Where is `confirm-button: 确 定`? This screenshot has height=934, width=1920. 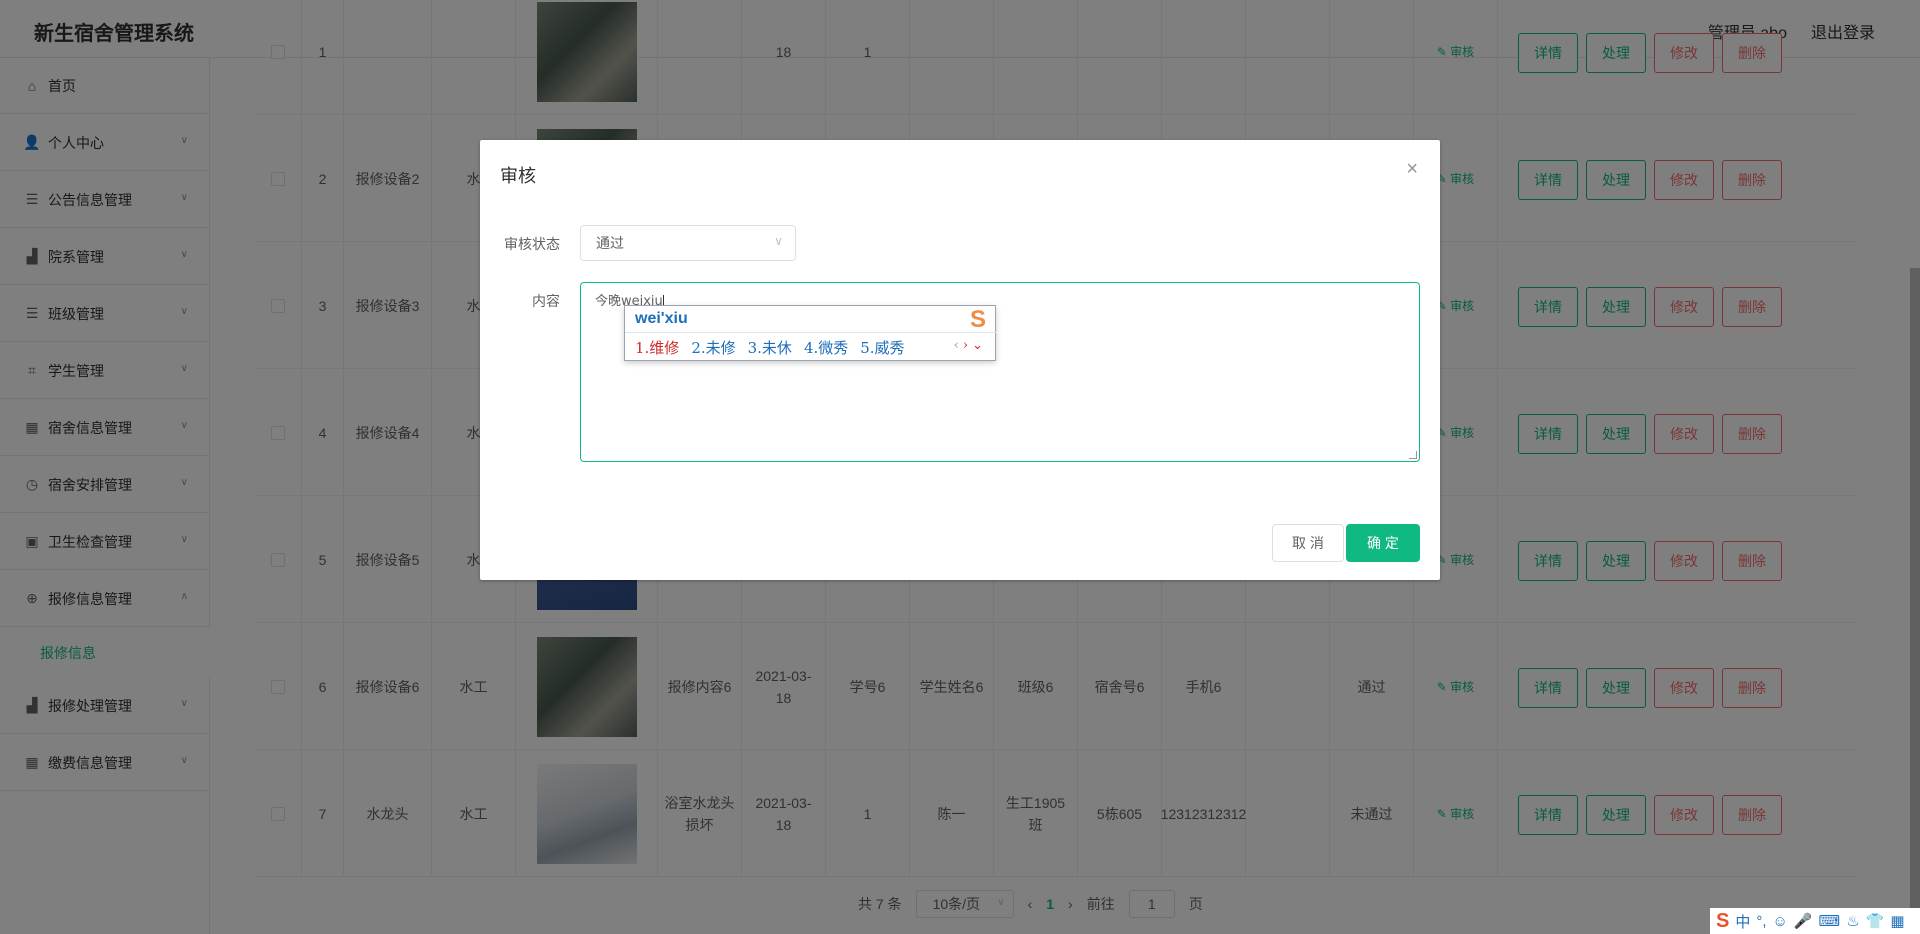
confirm-button: 确 定 is located at coordinates (1383, 543).